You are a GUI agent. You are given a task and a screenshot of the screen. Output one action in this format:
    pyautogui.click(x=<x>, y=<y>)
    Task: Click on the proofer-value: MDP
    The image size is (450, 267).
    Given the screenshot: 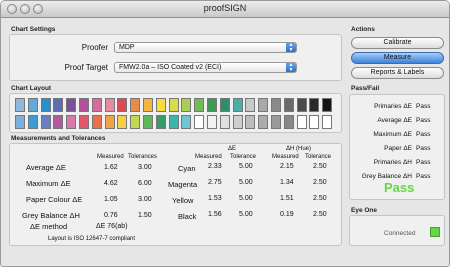 What is the action you would take?
    pyautogui.click(x=127, y=47)
    